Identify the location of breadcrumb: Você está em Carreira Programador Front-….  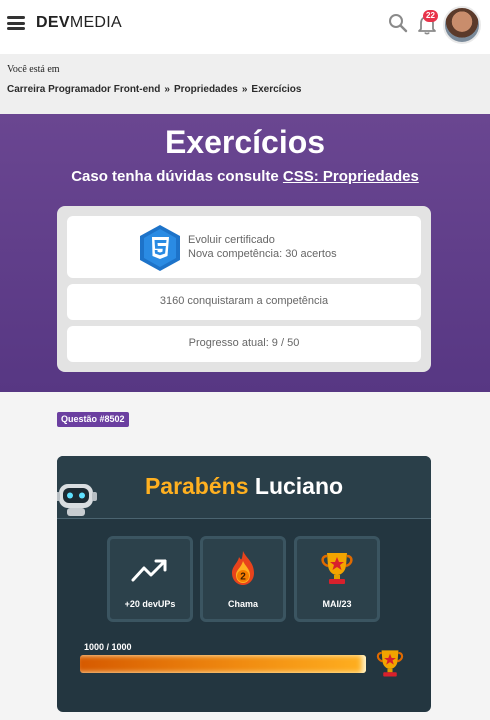
(245, 84).